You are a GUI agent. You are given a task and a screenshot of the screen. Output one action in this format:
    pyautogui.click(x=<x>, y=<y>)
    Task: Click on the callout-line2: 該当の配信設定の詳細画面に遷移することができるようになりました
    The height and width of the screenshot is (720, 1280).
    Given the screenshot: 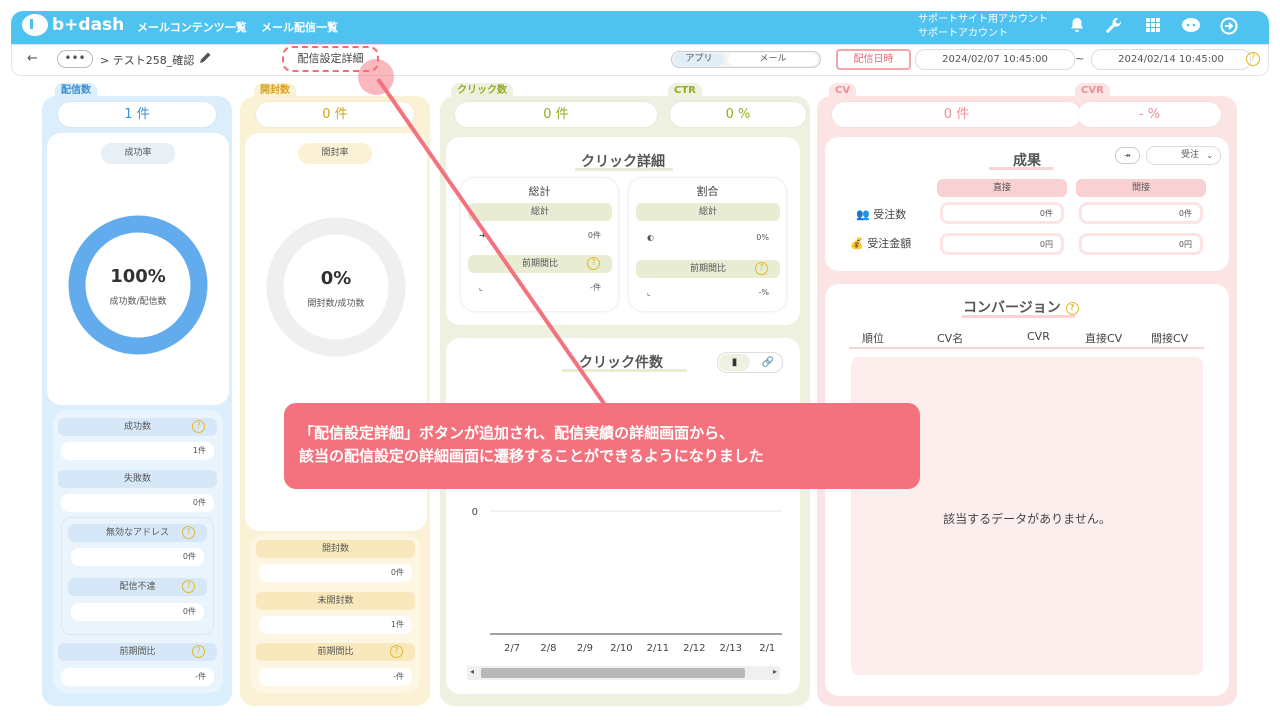 What is the action you would take?
    pyautogui.click(x=531, y=456)
    